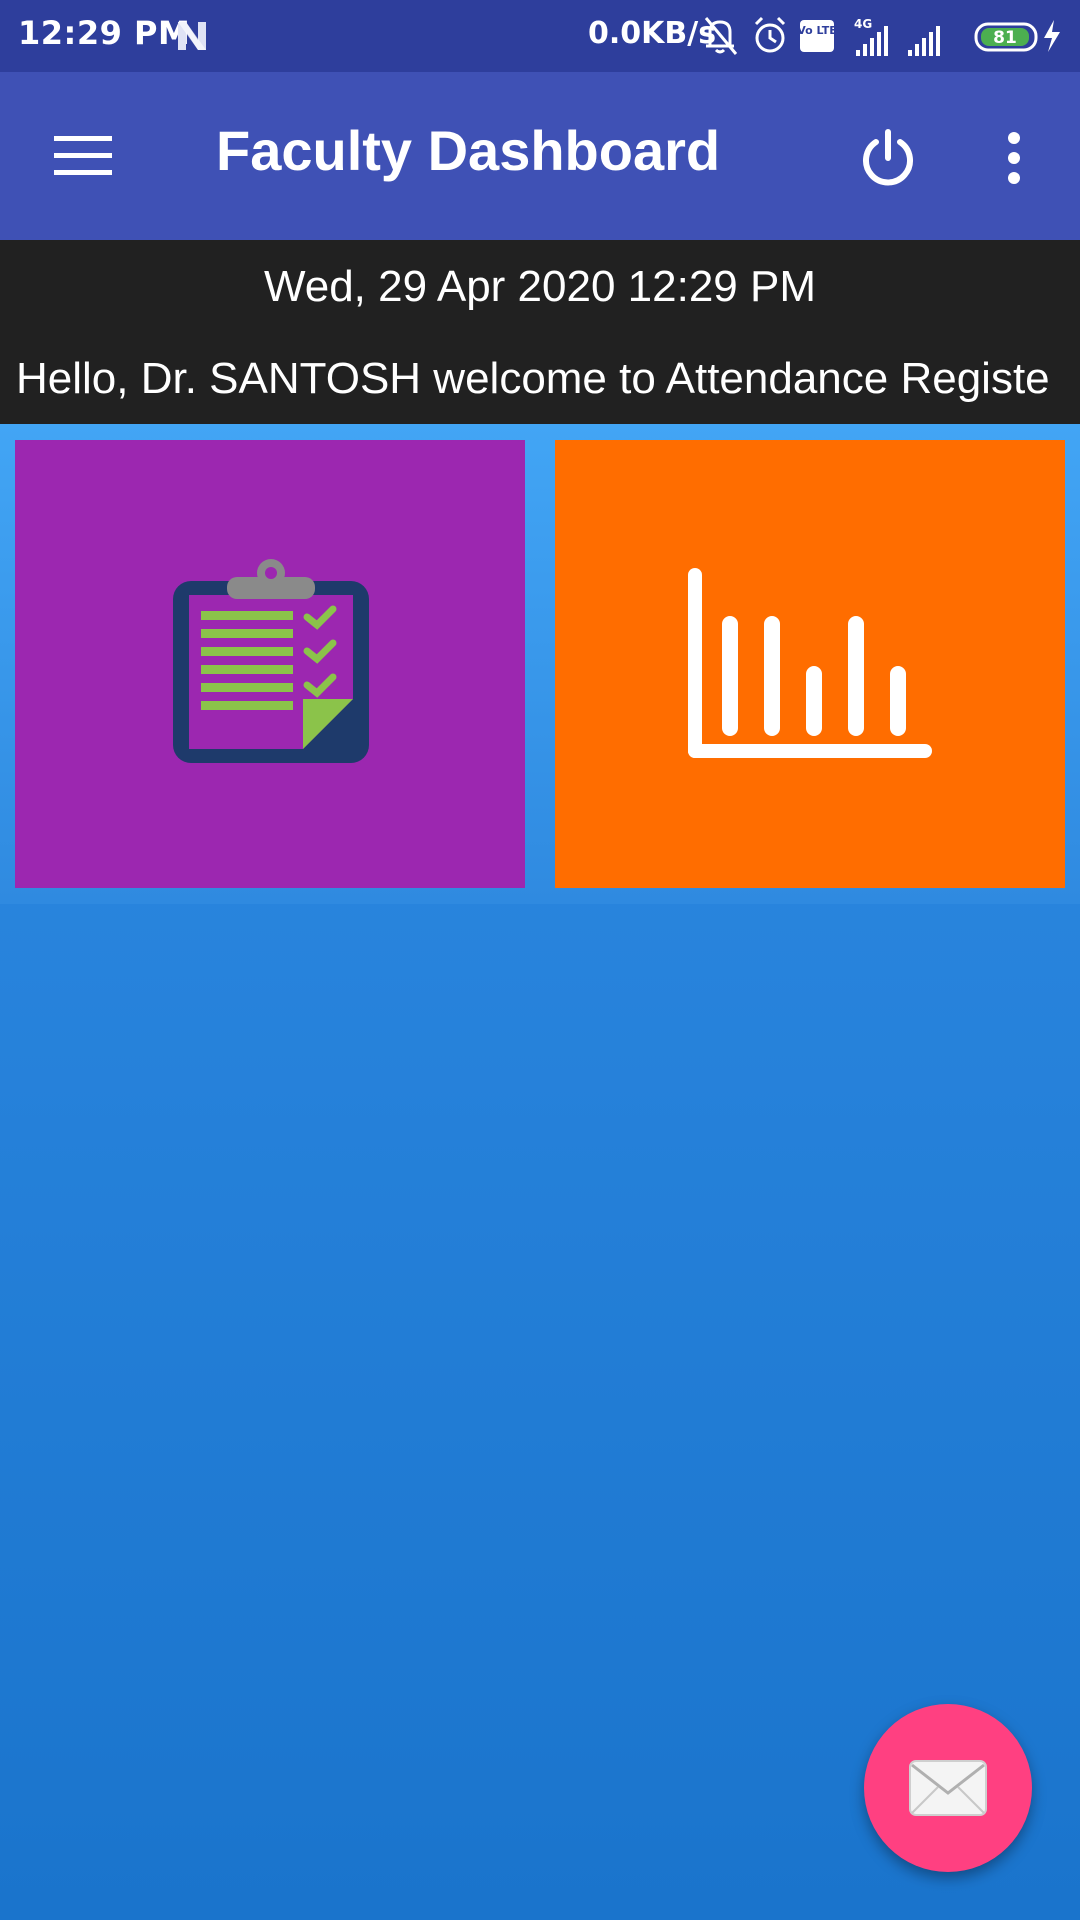  I want to click on menu-icon, so click(83, 155).